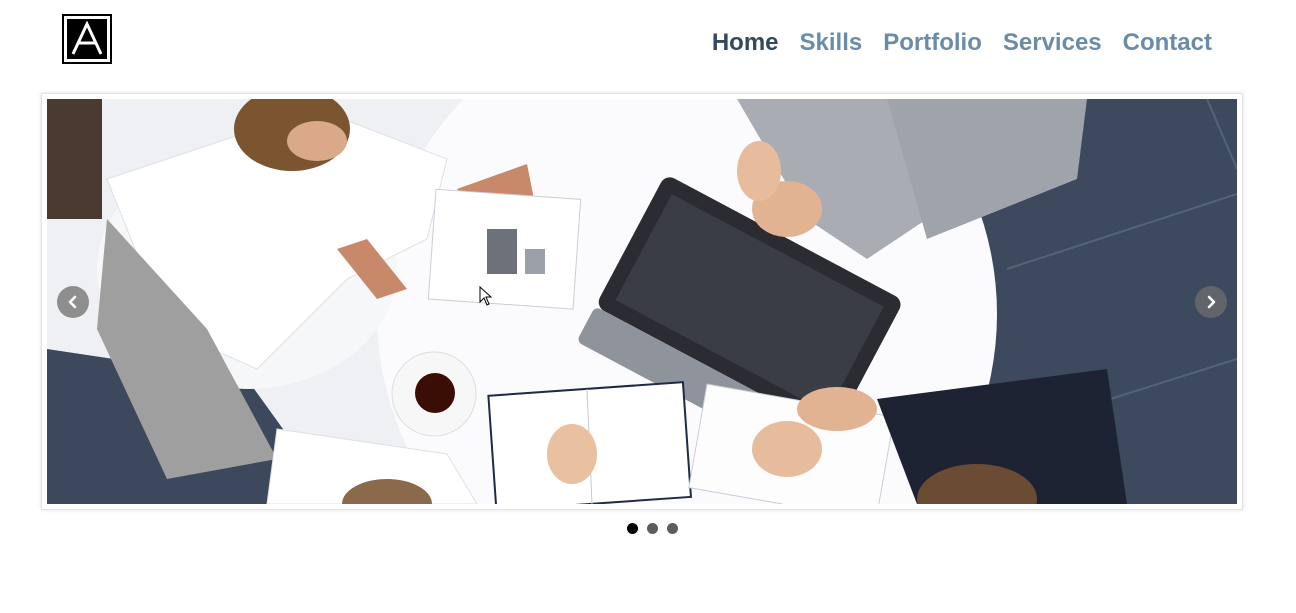 This screenshot has width=1296, height=613. I want to click on chevron-right-icon, so click(1211, 302).